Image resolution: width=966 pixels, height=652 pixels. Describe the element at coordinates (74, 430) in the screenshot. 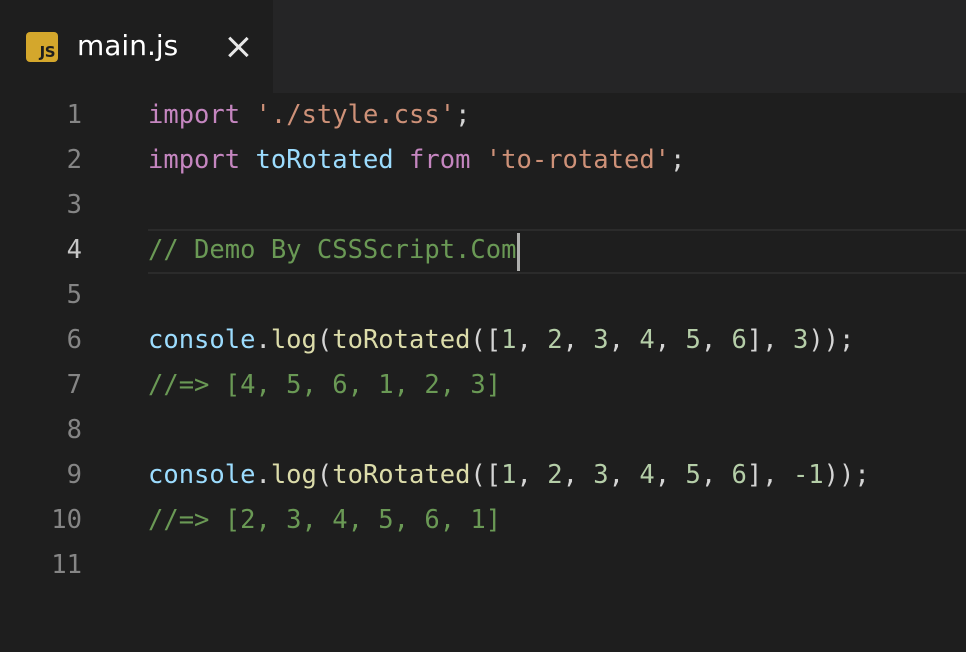

I see `line-number: 8` at that location.